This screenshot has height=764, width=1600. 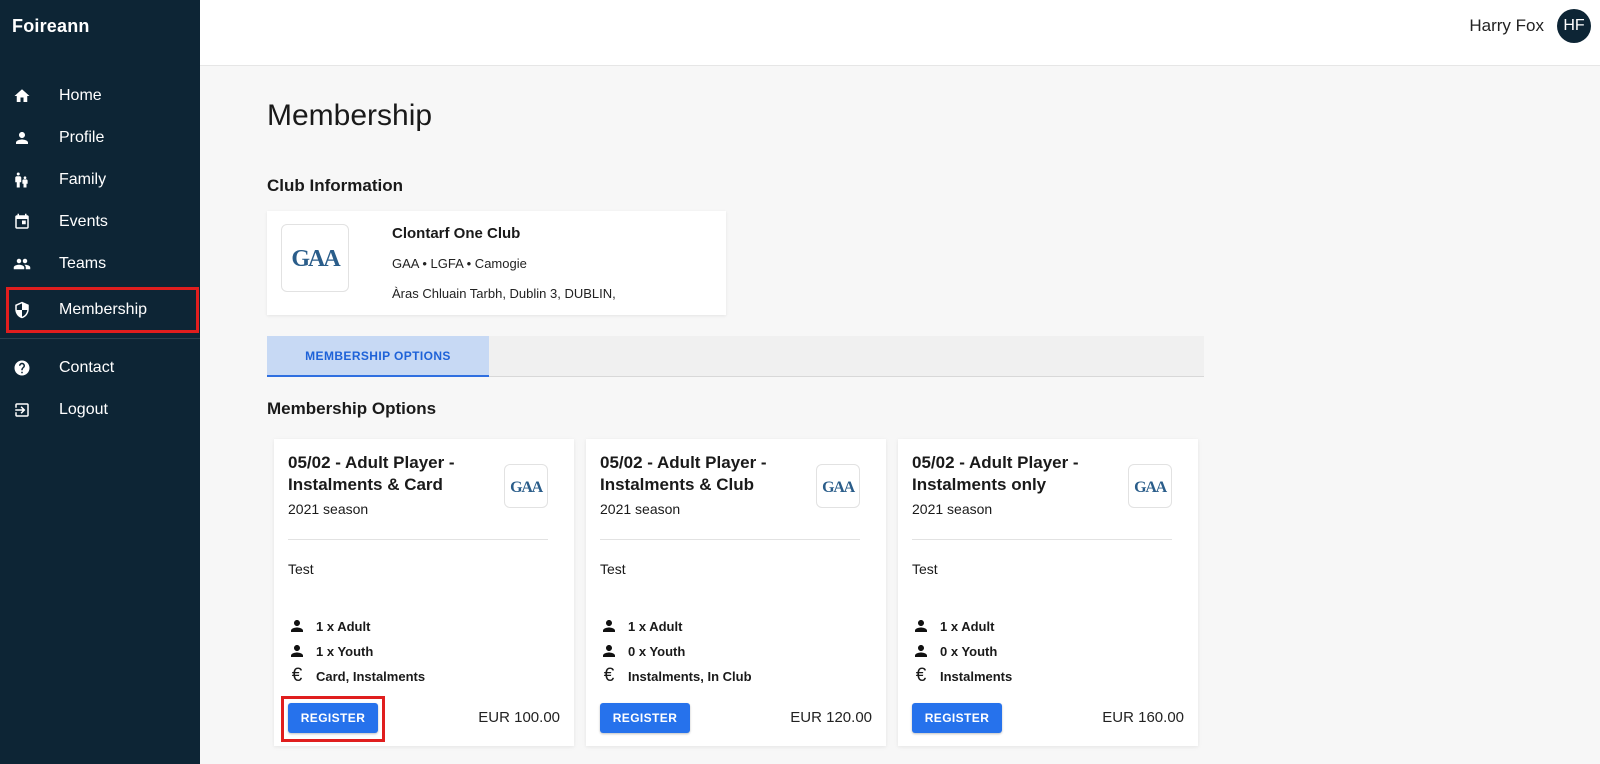 I want to click on app-brand: Foireann, so click(x=51, y=26).